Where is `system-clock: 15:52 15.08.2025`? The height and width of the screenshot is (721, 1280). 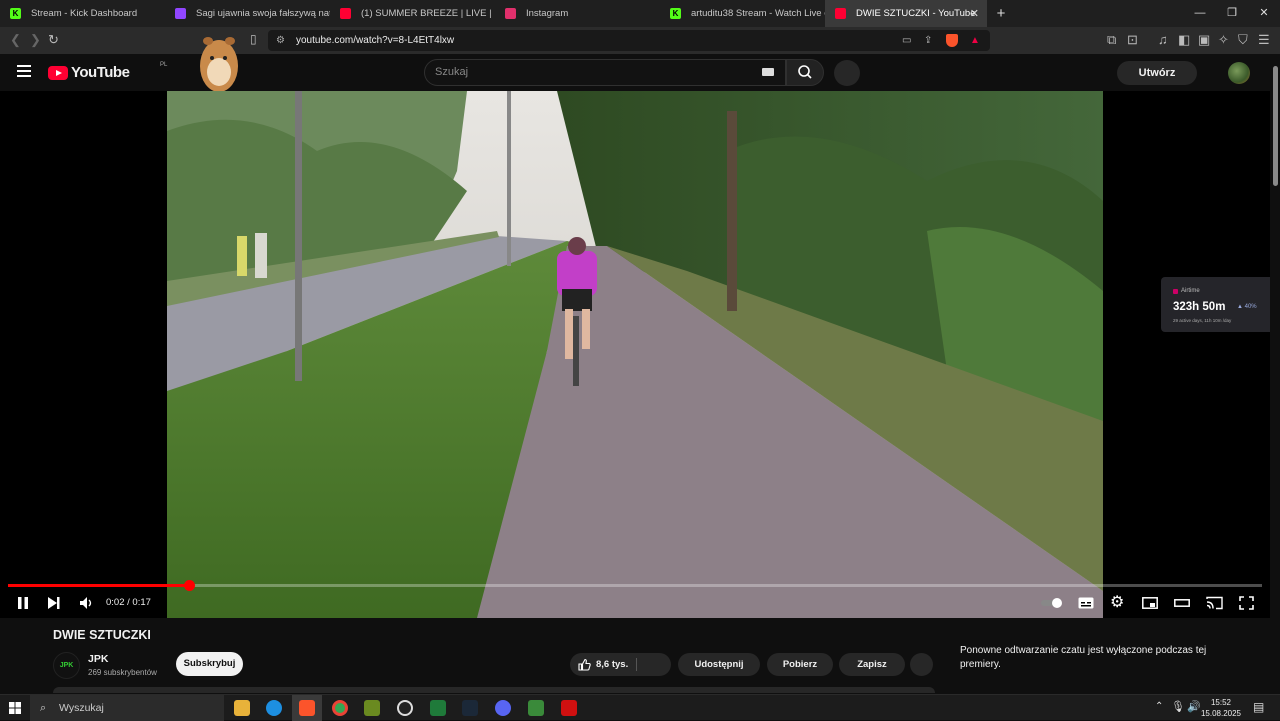 system-clock: 15:52 15.08.2025 is located at coordinates (1221, 708).